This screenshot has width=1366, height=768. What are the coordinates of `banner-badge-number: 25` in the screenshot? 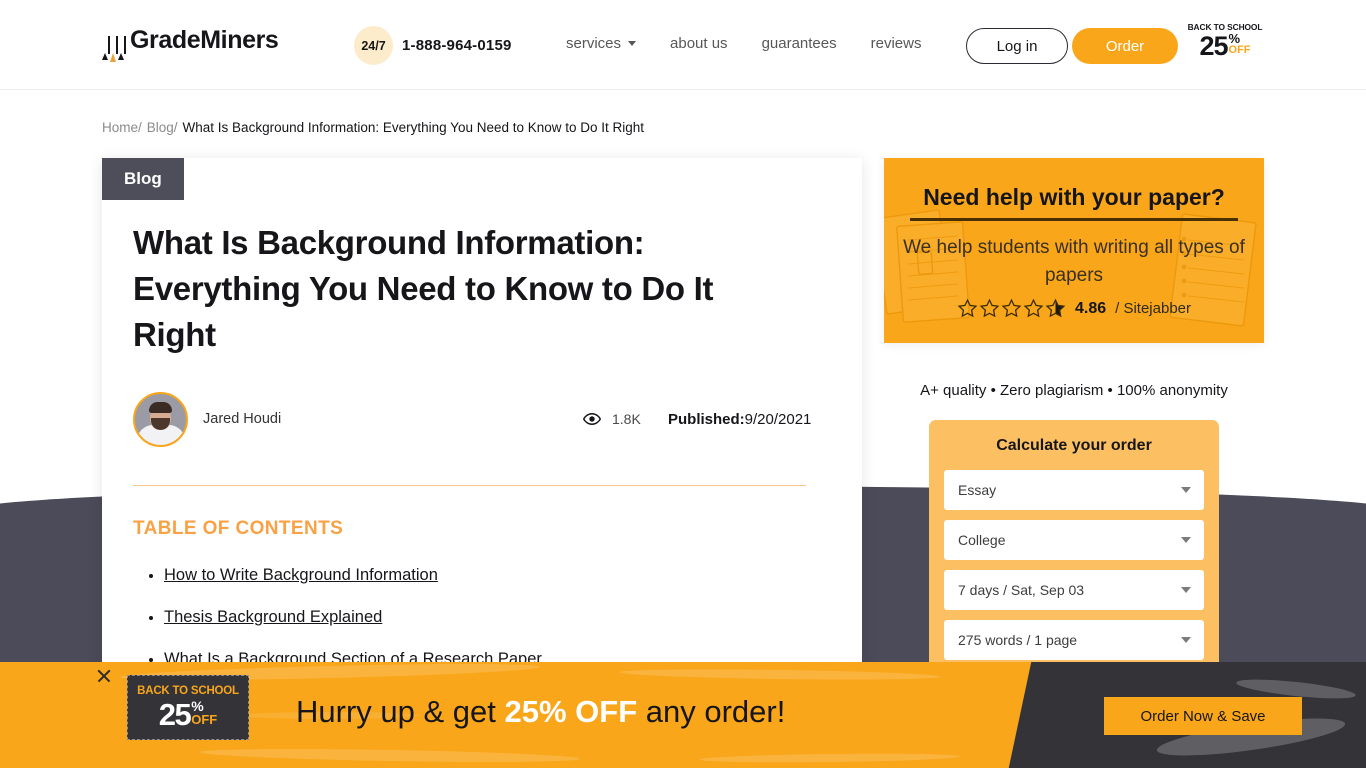 It's located at (175, 714).